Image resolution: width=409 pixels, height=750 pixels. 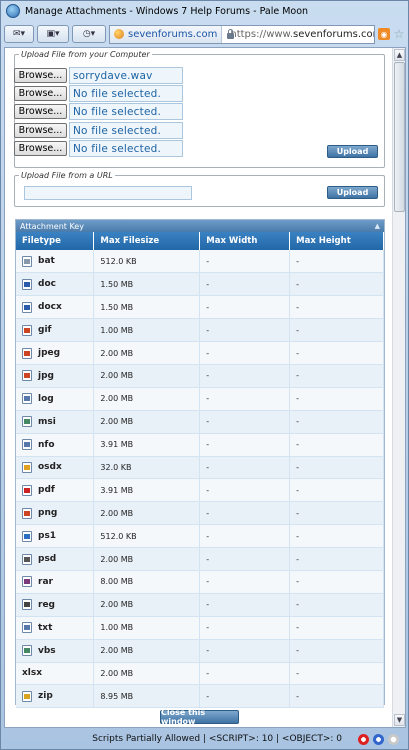 What do you see at coordinates (399, 720) in the screenshot?
I see `scroll-down-icon: ▼` at bounding box center [399, 720].